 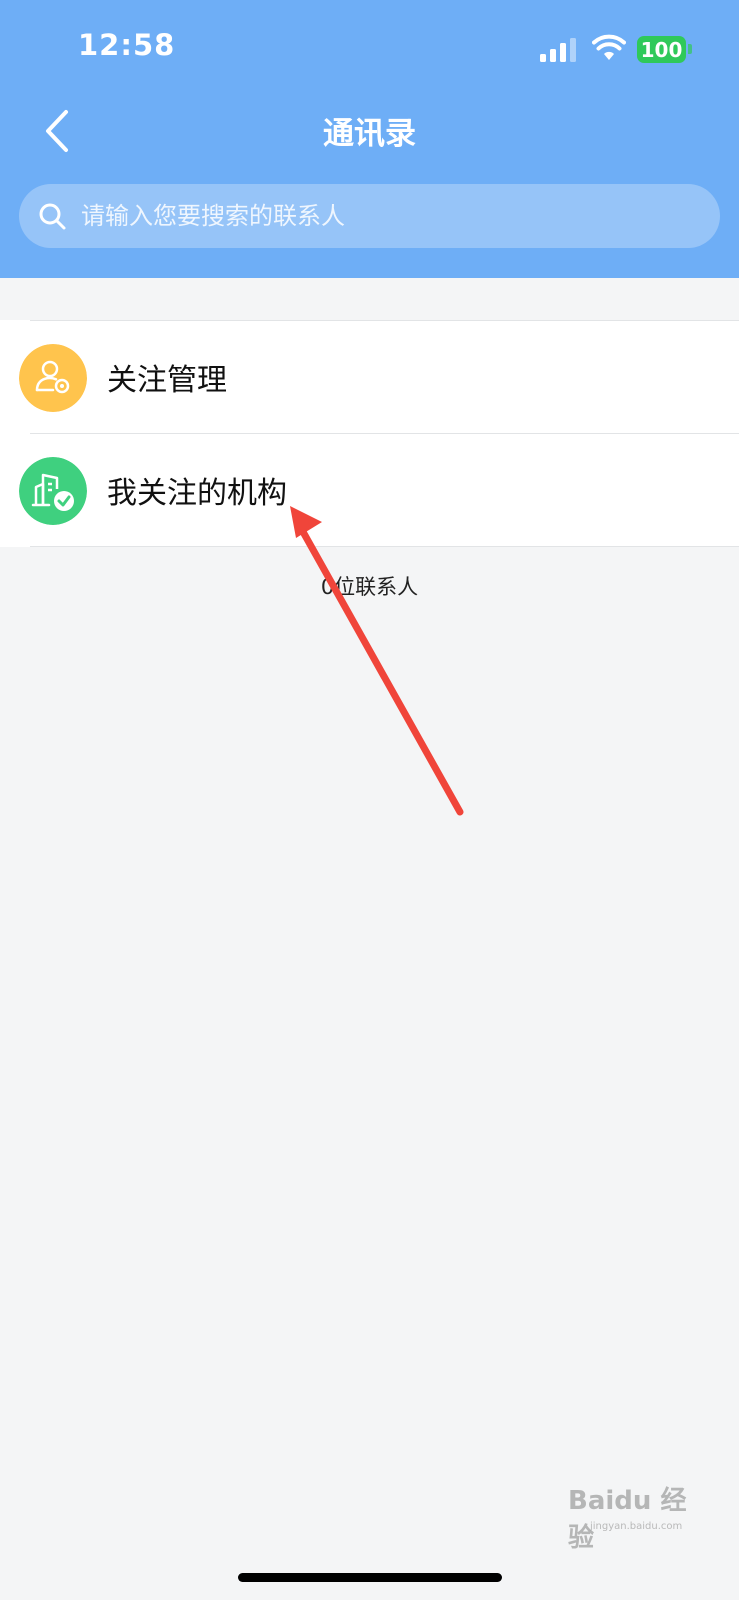 What do you see at coordinates (369, 587) in the screenshot?
I see `contact-count: 0位联系人` at bounding box center [369, 587].